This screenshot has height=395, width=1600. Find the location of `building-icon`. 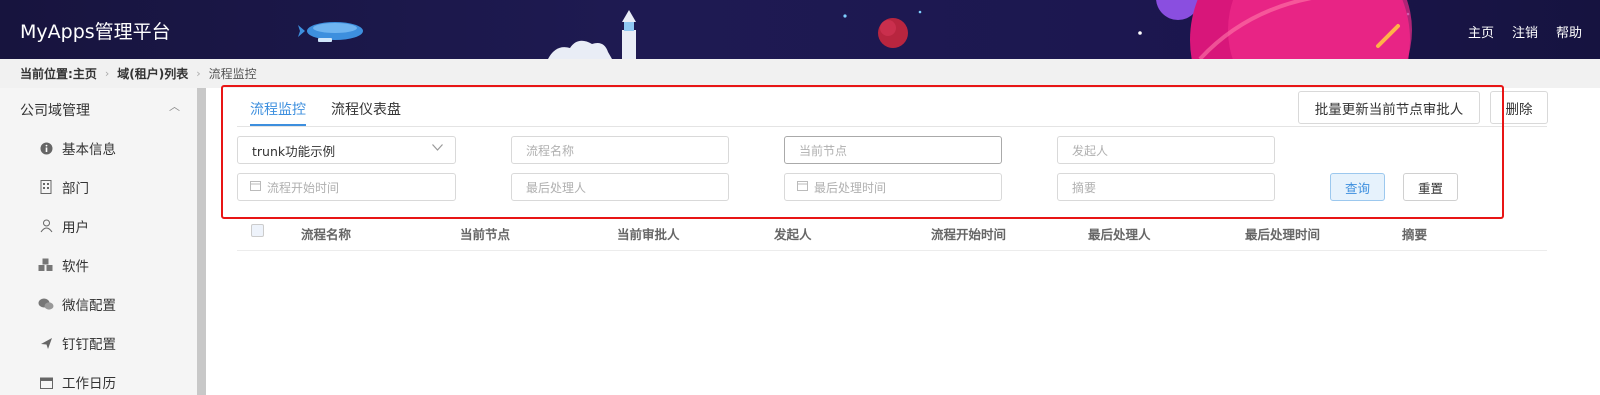

building-icon is located at coordinates (46, 187).